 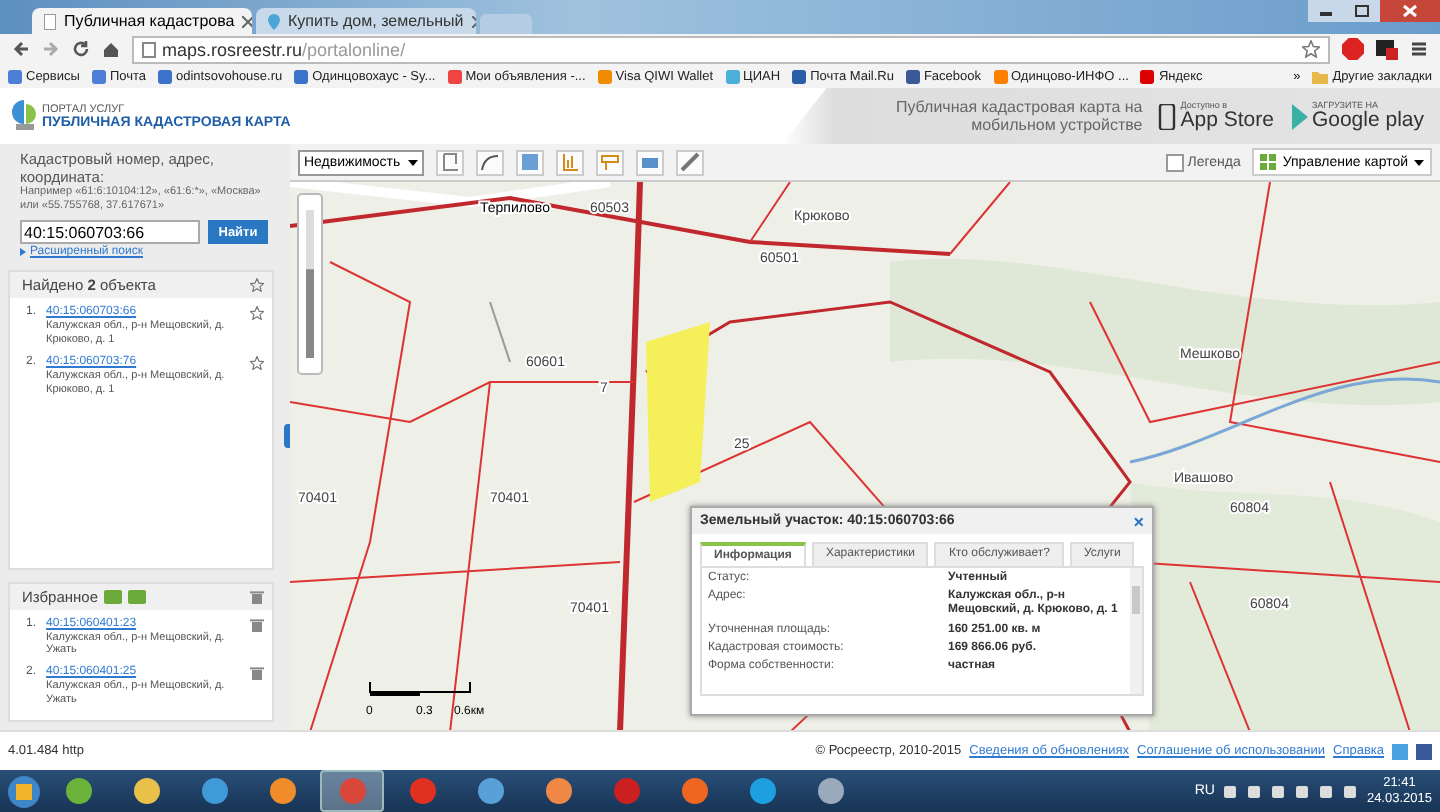 I want to click on back-icon, so click(x=21, y=49).